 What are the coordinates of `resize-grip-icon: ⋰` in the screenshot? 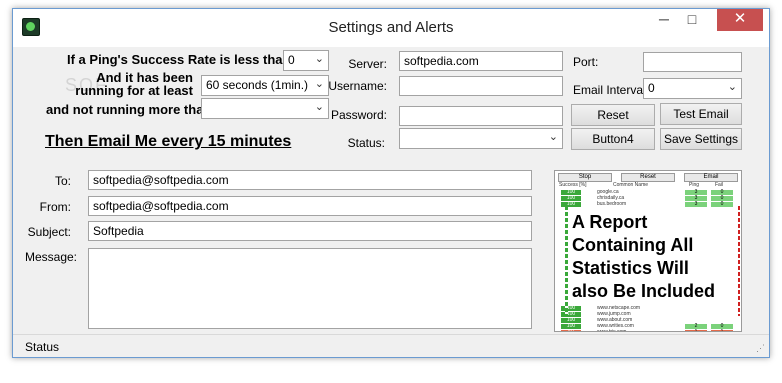 It's located at (760, 348).